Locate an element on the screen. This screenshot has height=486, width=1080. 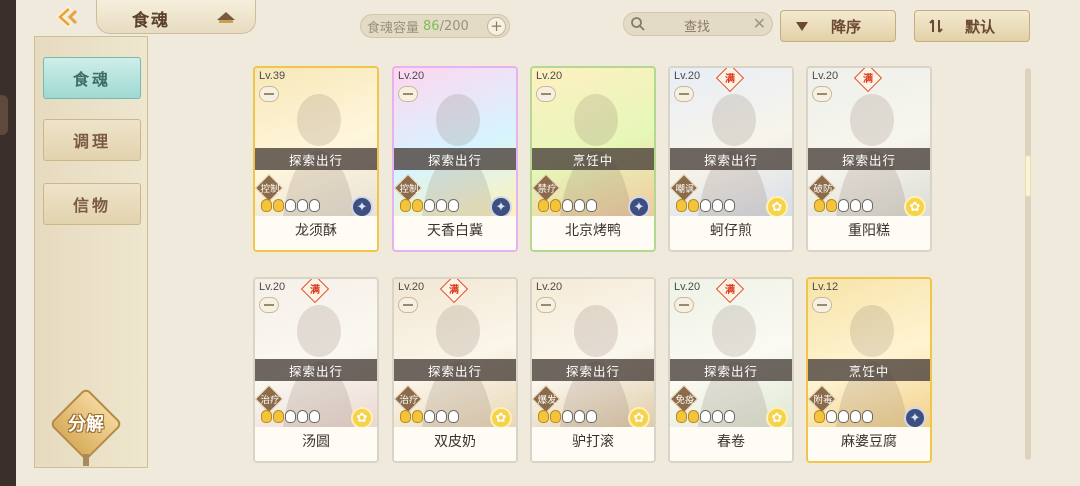
food-soul-card: Lv.20 探索出行 控制 ✦ 天香白冀 is located at coordinates (455, 159).